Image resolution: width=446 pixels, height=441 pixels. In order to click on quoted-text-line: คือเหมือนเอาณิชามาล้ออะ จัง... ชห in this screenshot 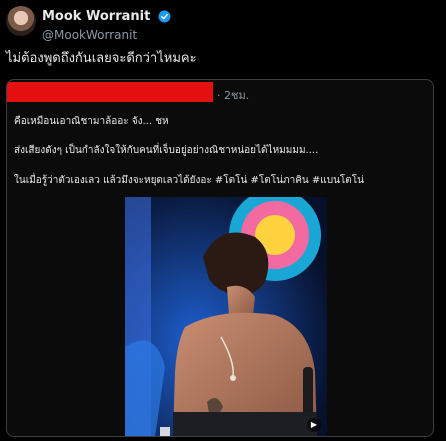, I will do `click(91, 121)`.